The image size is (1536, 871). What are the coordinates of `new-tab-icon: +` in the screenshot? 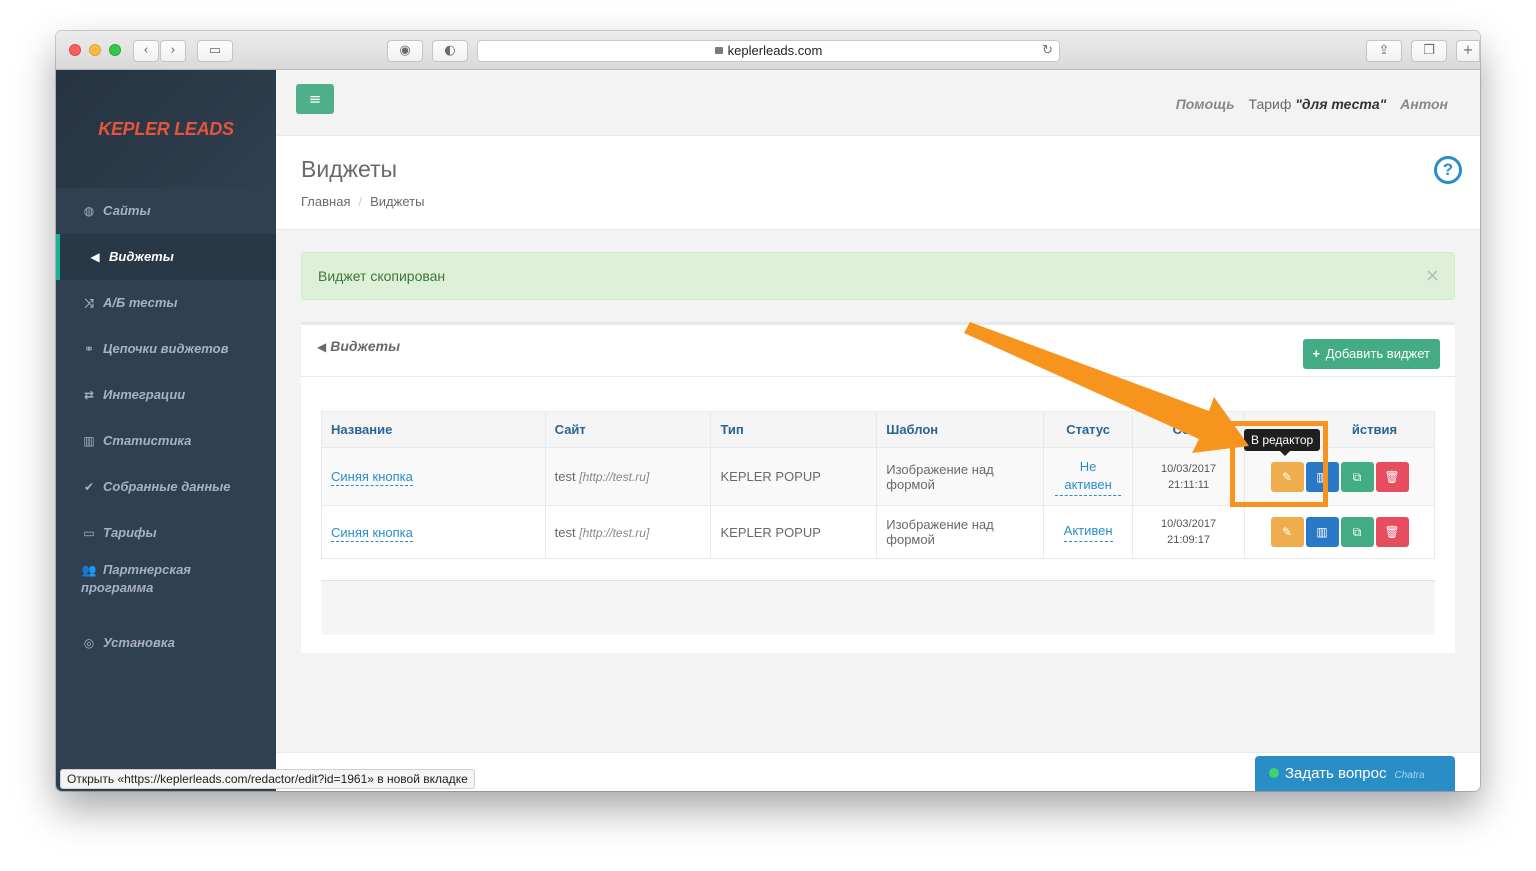 It's located at (1468, 51).